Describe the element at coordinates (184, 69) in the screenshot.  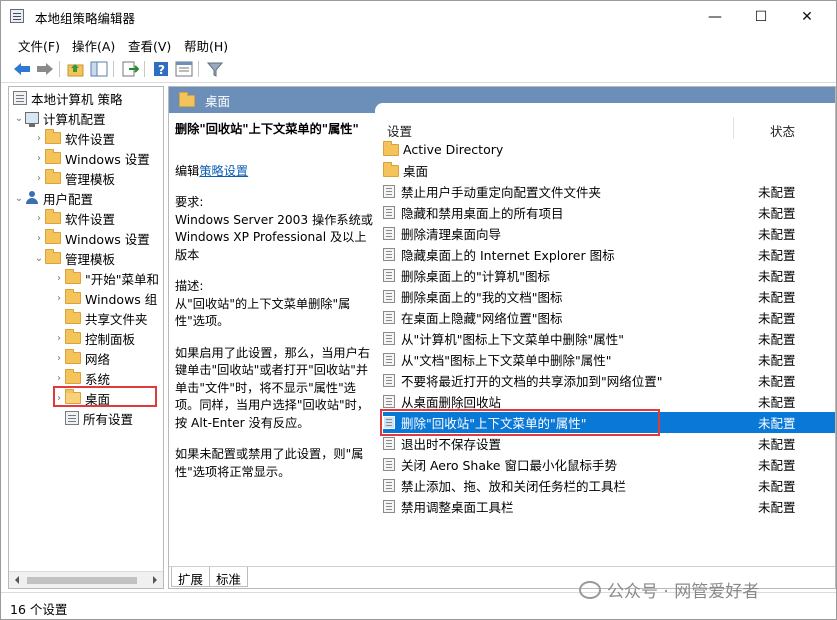
I see `properties-icon` at that location.